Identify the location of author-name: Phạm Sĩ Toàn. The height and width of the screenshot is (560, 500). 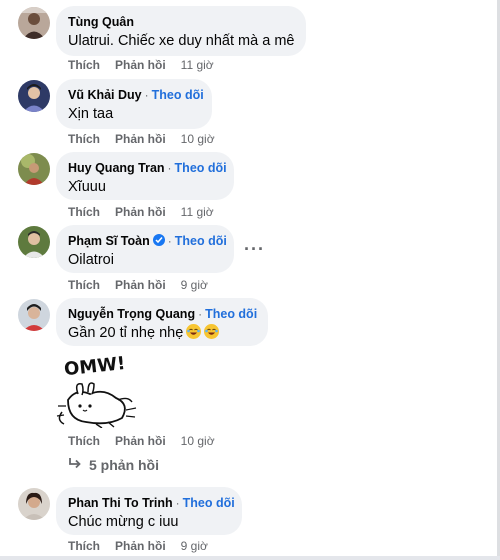
(109, 241).